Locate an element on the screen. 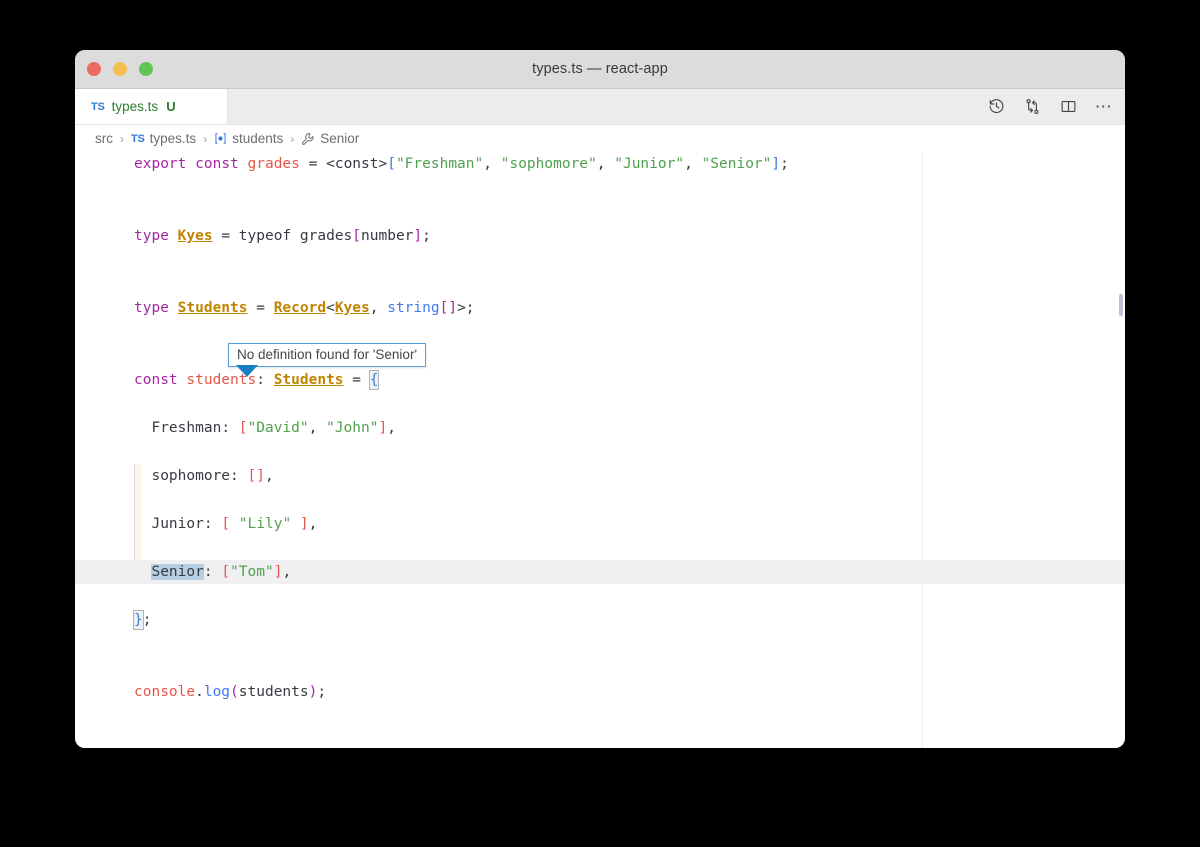 This screenshot has width=1200, height=847. breadcrumb: src › TS types.ts › students › Senior is located at coordinates (600, 138).